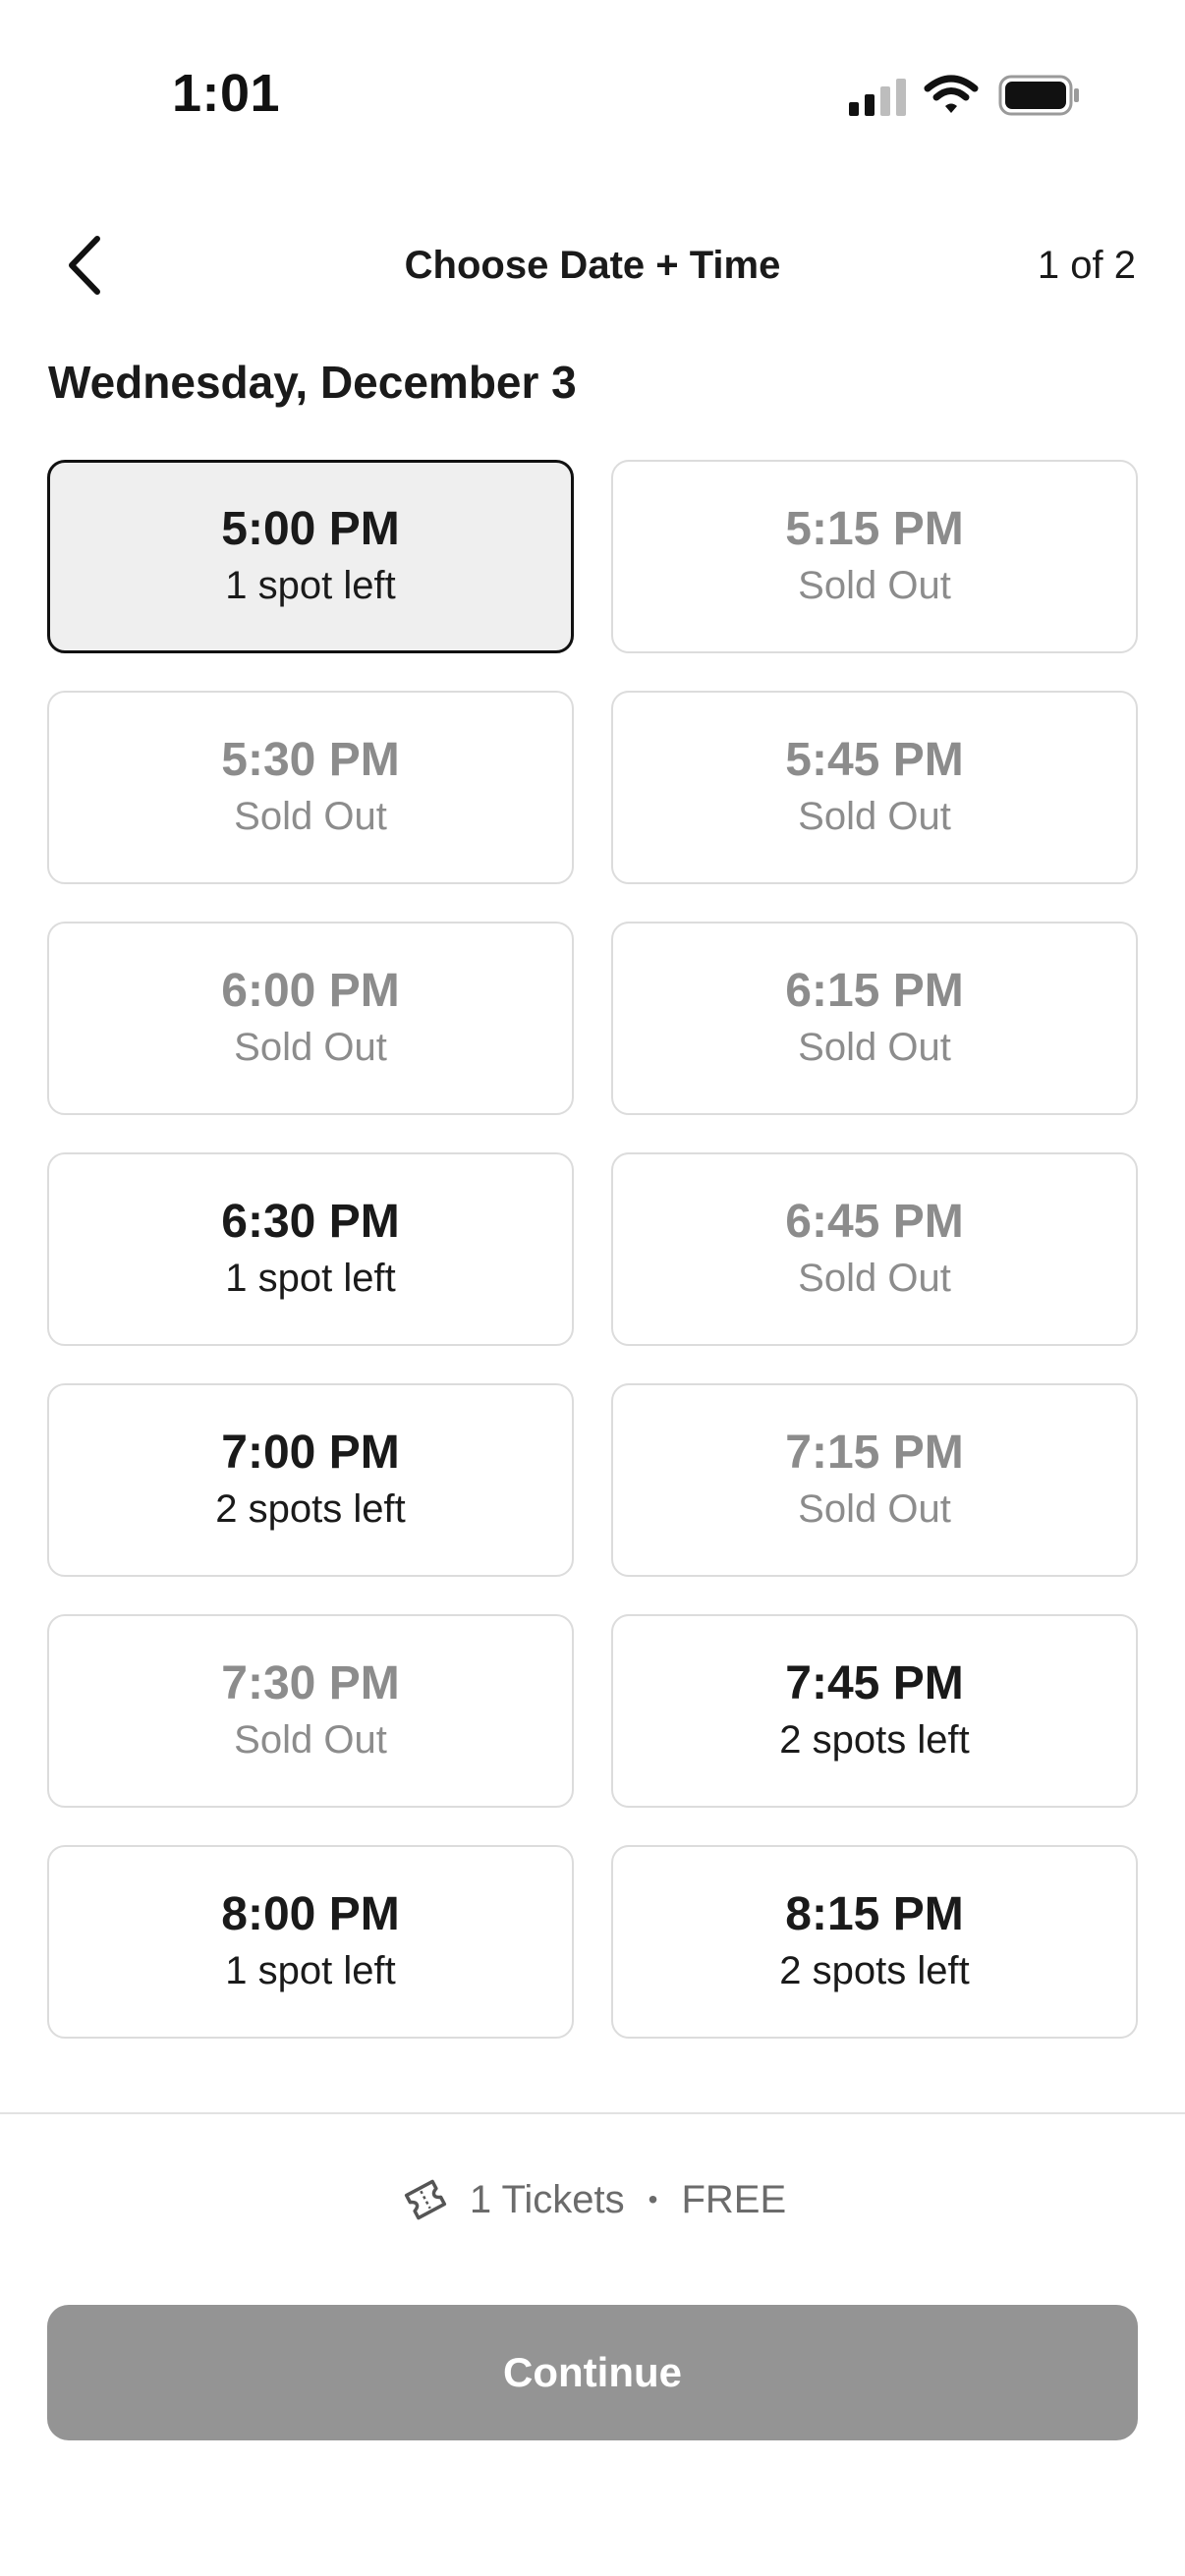 The width and height of the screenshot is (1185, 2576). Describe the element at coordinates (875, 1018) in the screenshot. I see `time-slot: 6:15 PM Sold Out` at that location.